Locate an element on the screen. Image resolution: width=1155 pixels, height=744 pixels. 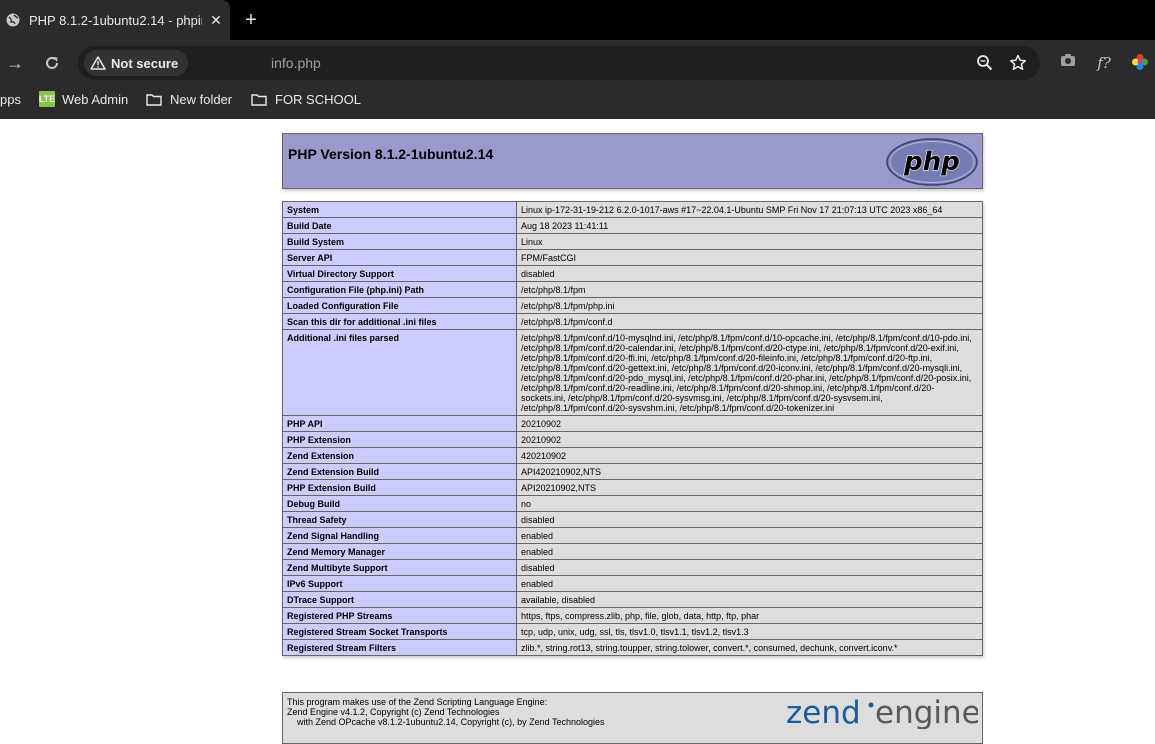
table-row: PHP Extension 20210902 is located at coordinates (632, 439).